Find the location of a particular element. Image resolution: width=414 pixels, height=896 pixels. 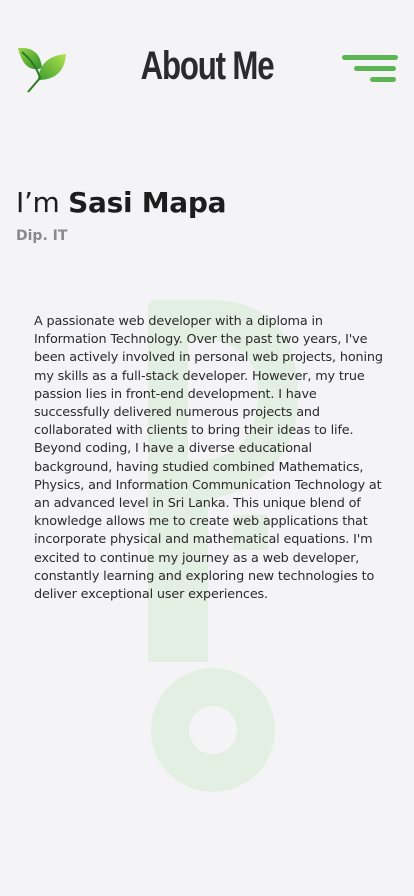

greeting-text: I’m is located at coordinates (38, 202).